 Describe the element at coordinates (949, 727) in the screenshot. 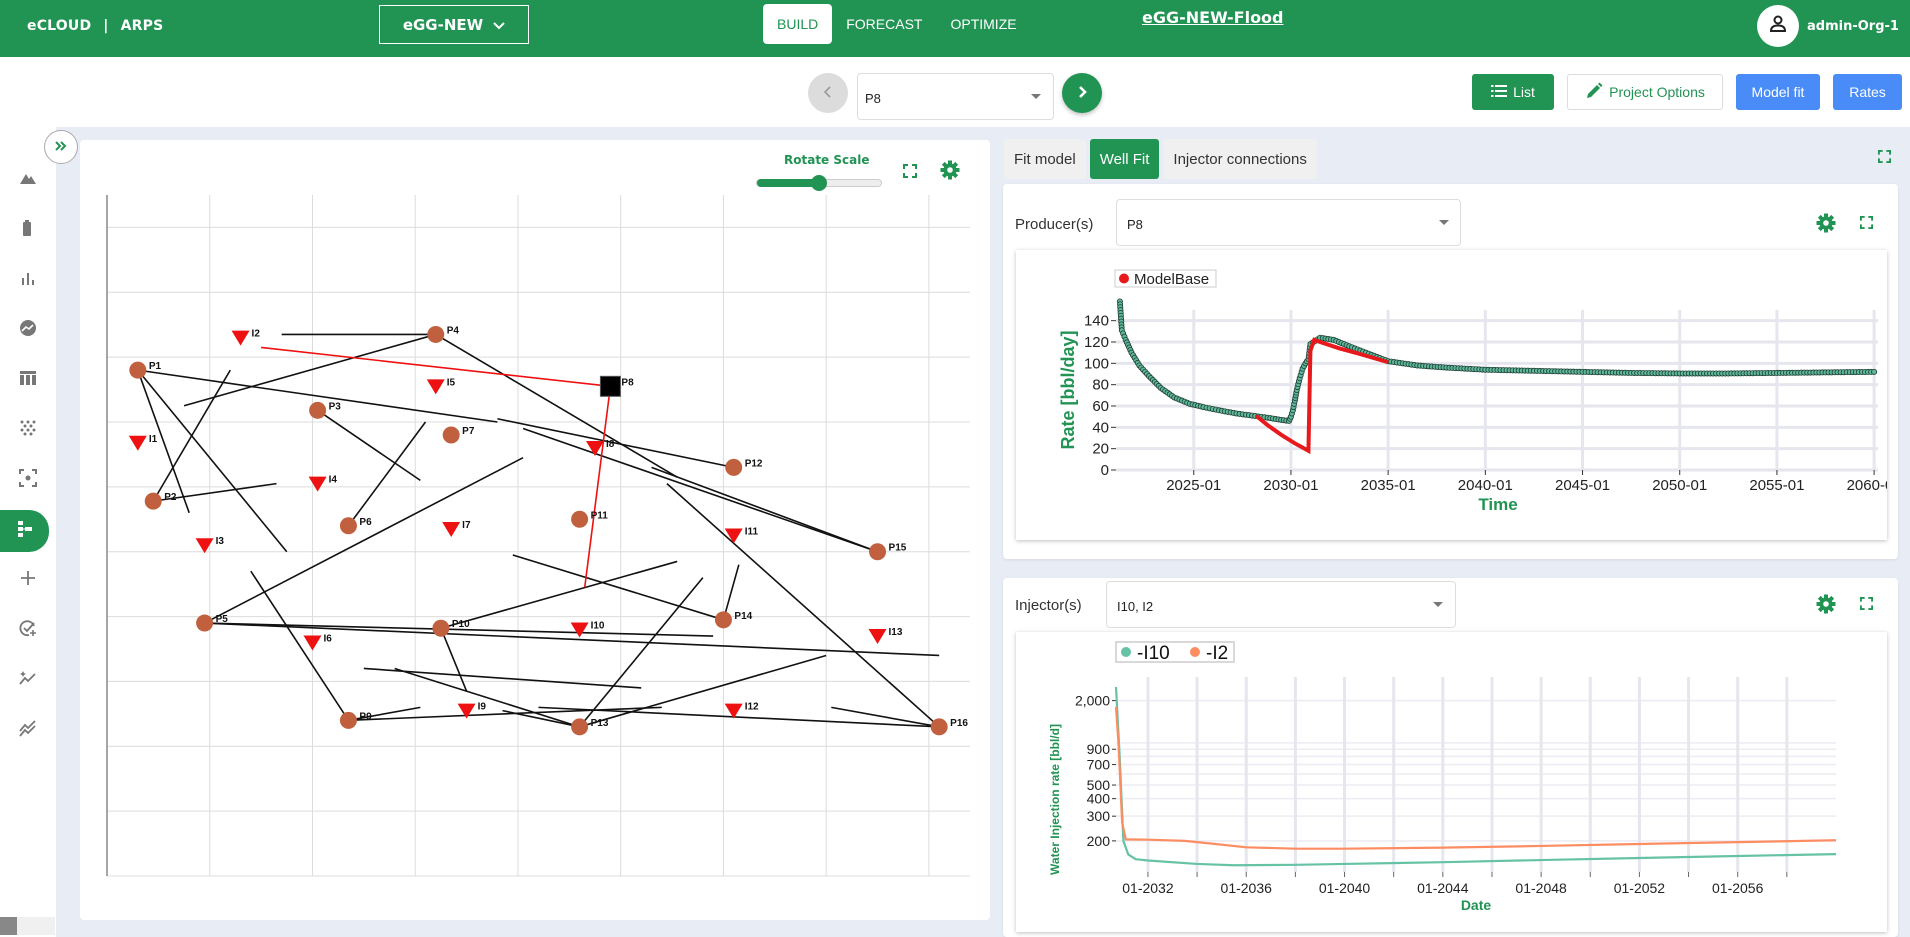

I see `producer-well: P16` at that location.